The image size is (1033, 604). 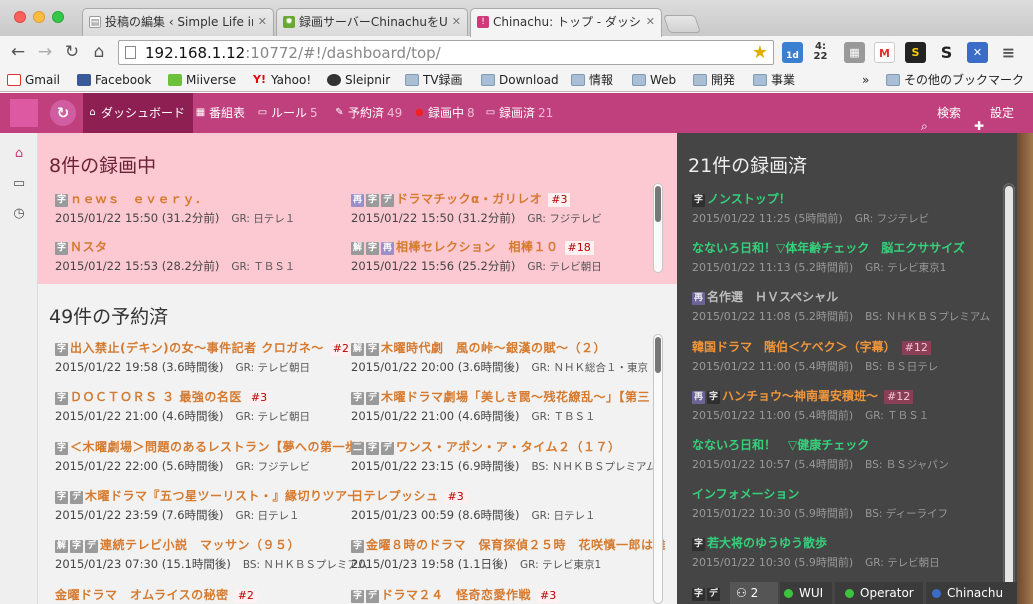 What do you see at coordinates (854, 52) in the screenshot?
I see `grid-extension-icon: ▦` at bounding box center [854, 52].